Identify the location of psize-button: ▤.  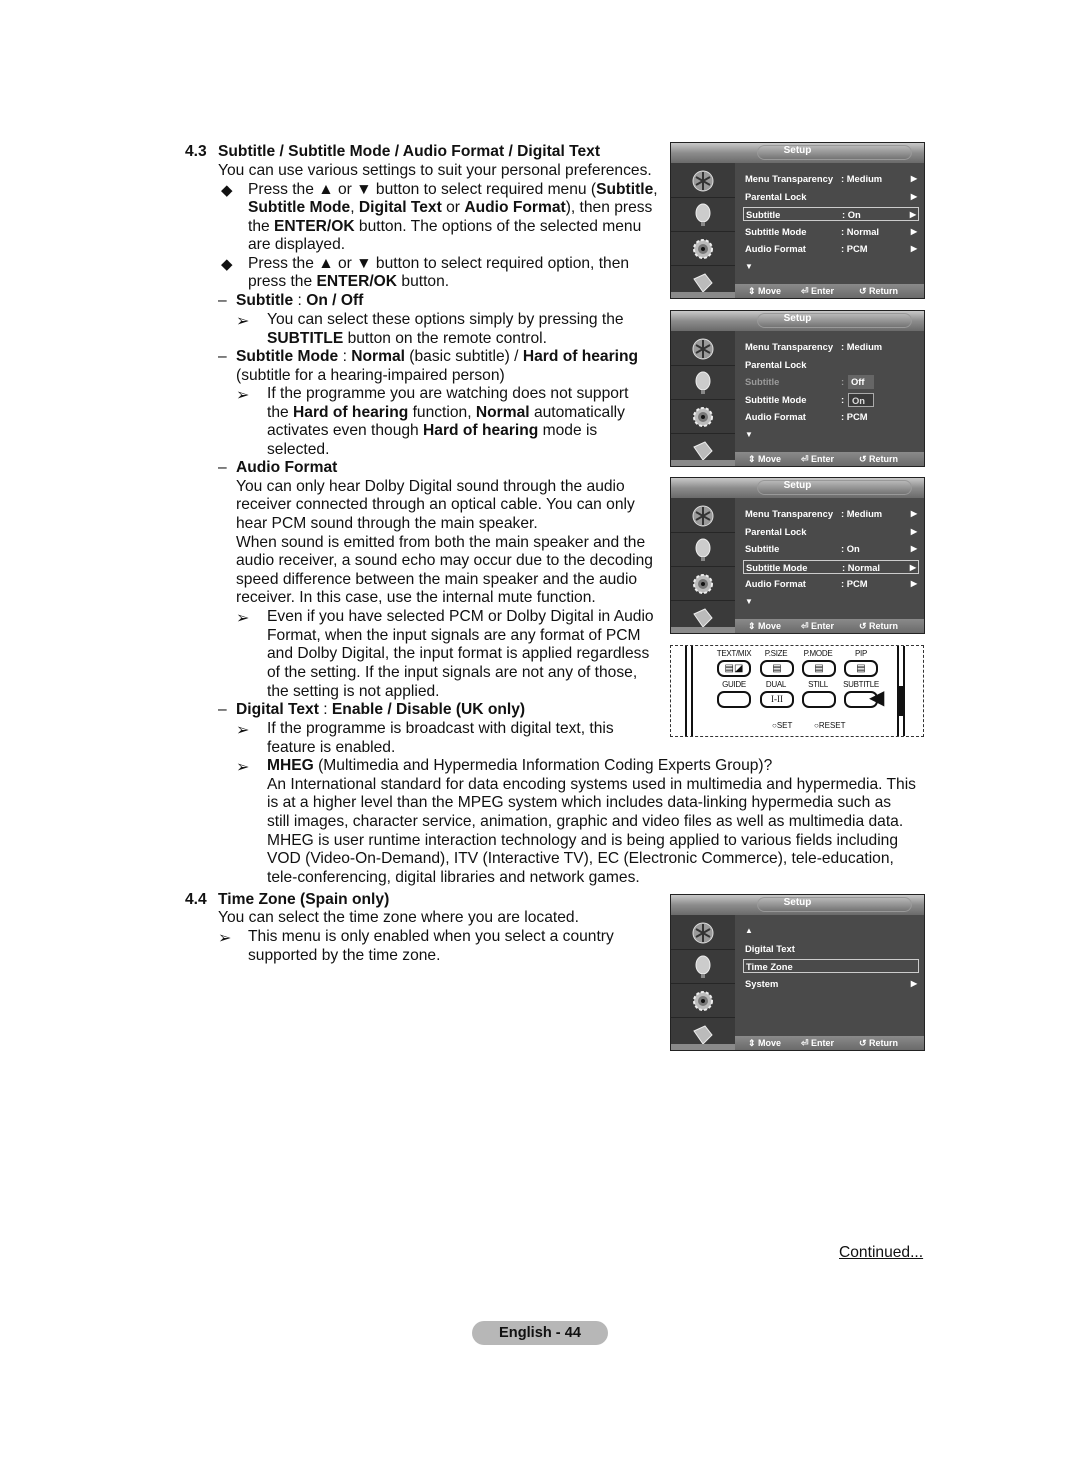
(777, 668).